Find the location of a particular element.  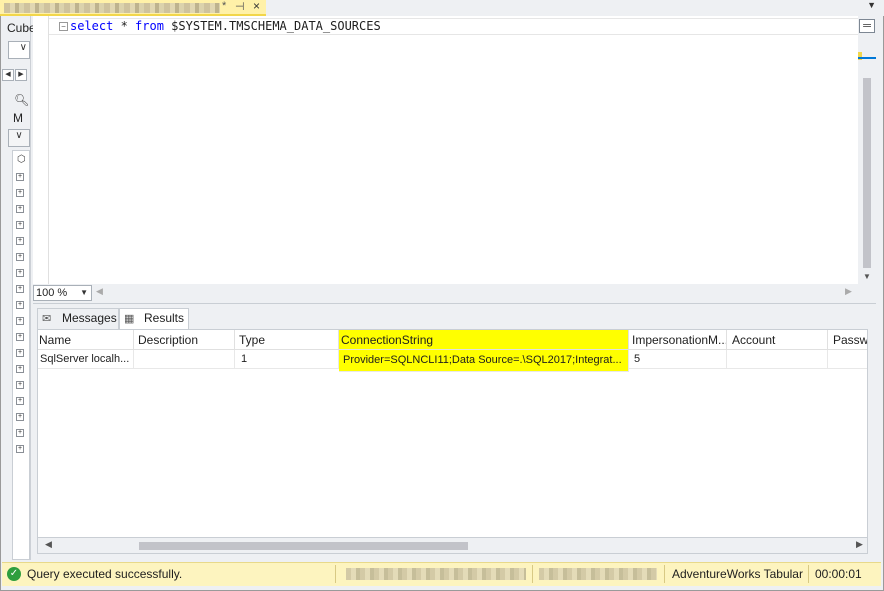

redacted-user is located at coordinates (598, 574).